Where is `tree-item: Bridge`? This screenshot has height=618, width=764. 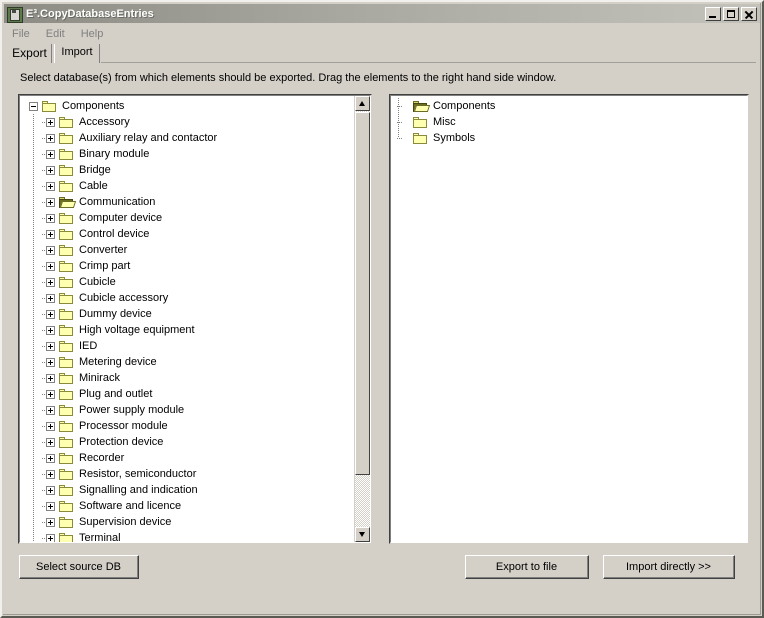
tree-item: Bridge is located at coordinates (195, 170).